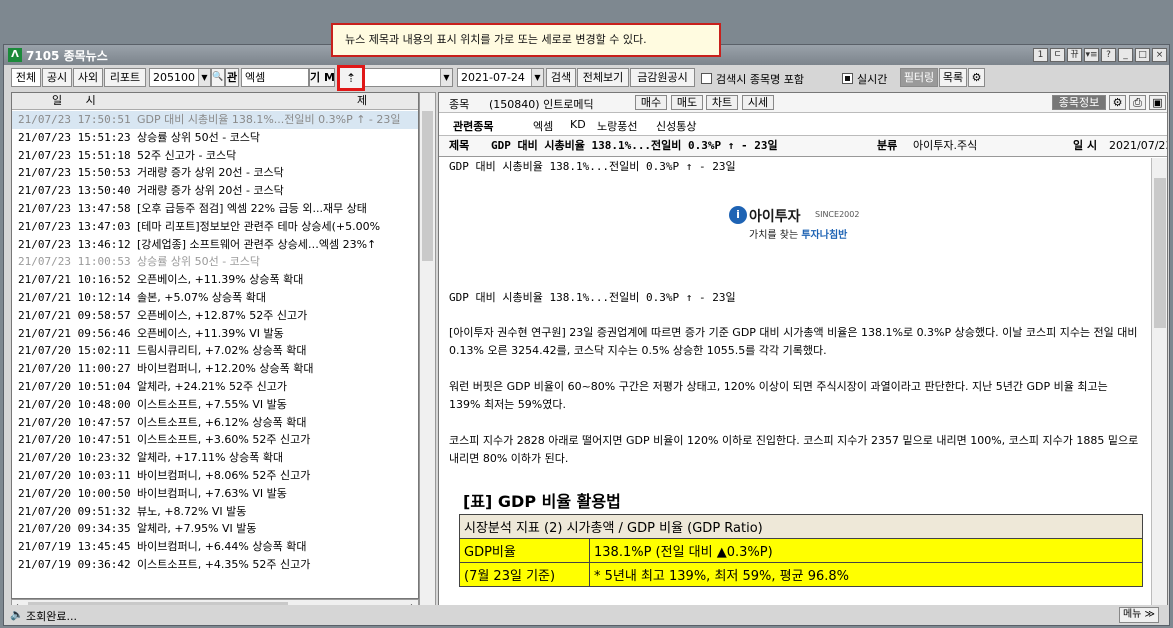  I want to click on date-select: 2021-07-24 ▼, so click(500, 77).